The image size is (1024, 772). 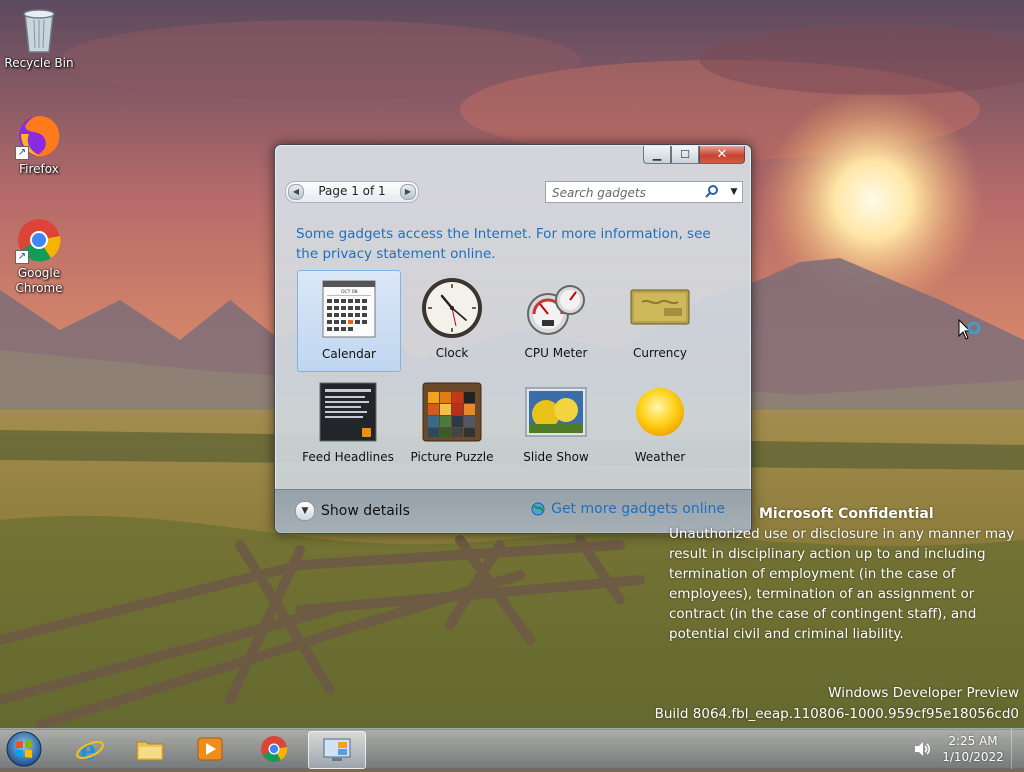 I want to click on taskbar-file-explorer, so click(x=150, y=749).